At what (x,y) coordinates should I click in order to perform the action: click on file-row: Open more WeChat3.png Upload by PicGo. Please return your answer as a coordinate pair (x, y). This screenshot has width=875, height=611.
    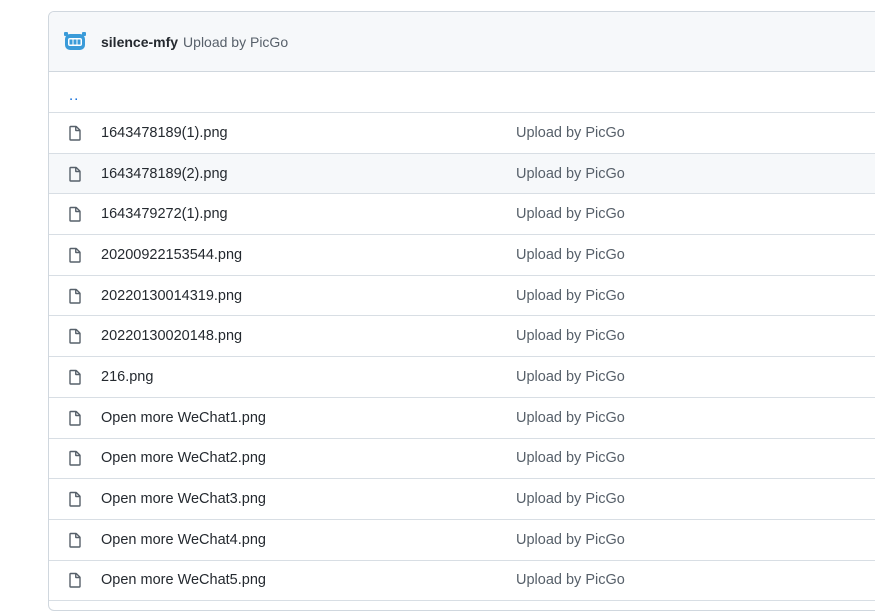
    Looking at the image, I should click on (462, 499).